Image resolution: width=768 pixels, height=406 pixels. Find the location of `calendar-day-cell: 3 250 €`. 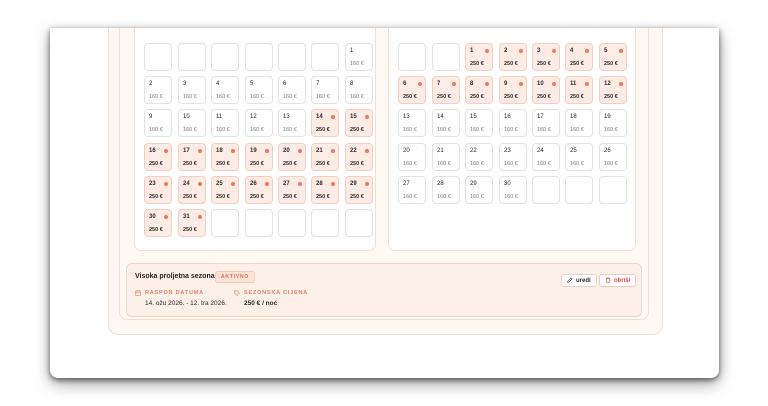

calendar-day-cell: 3 250 € is located at coordinates (546, 57).